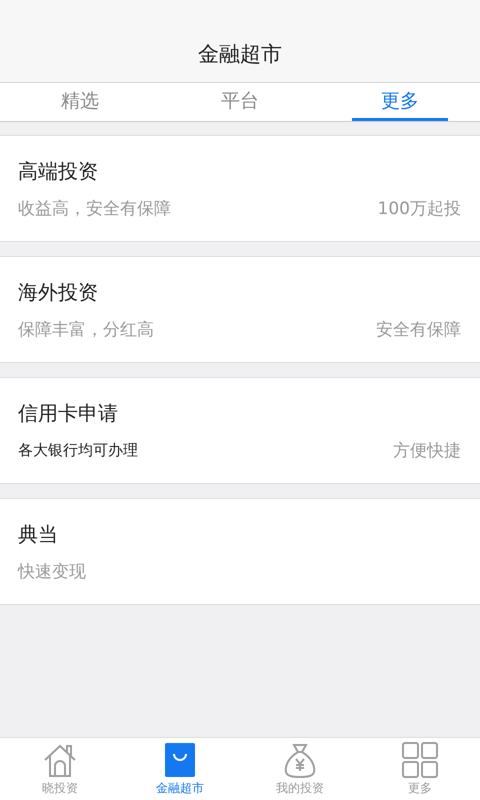 This screenshot has width=480, height=800. I want to click on tab: 精选, so click(80, 102).